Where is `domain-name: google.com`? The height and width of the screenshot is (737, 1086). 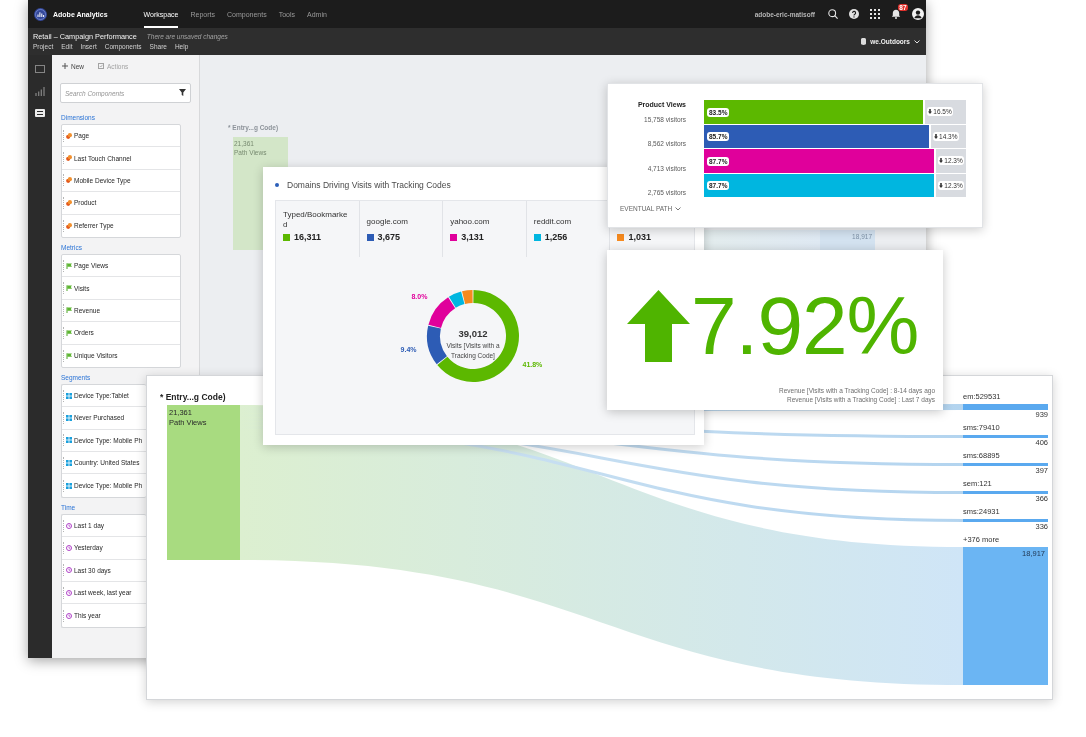
domain-name: google.com is located at coordinates (387, 222).